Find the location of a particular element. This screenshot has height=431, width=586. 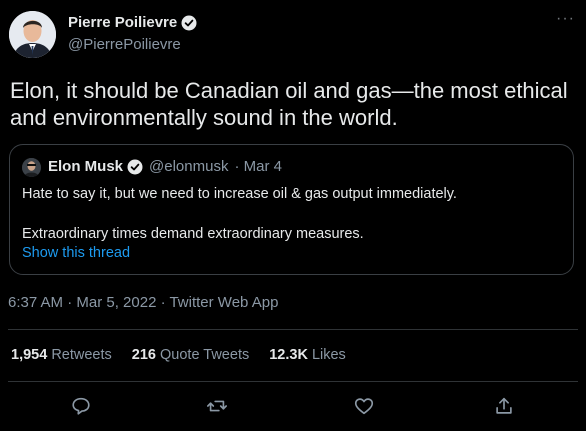

likes-stat: 12.3K Likes is located at coordinates (307, 355).